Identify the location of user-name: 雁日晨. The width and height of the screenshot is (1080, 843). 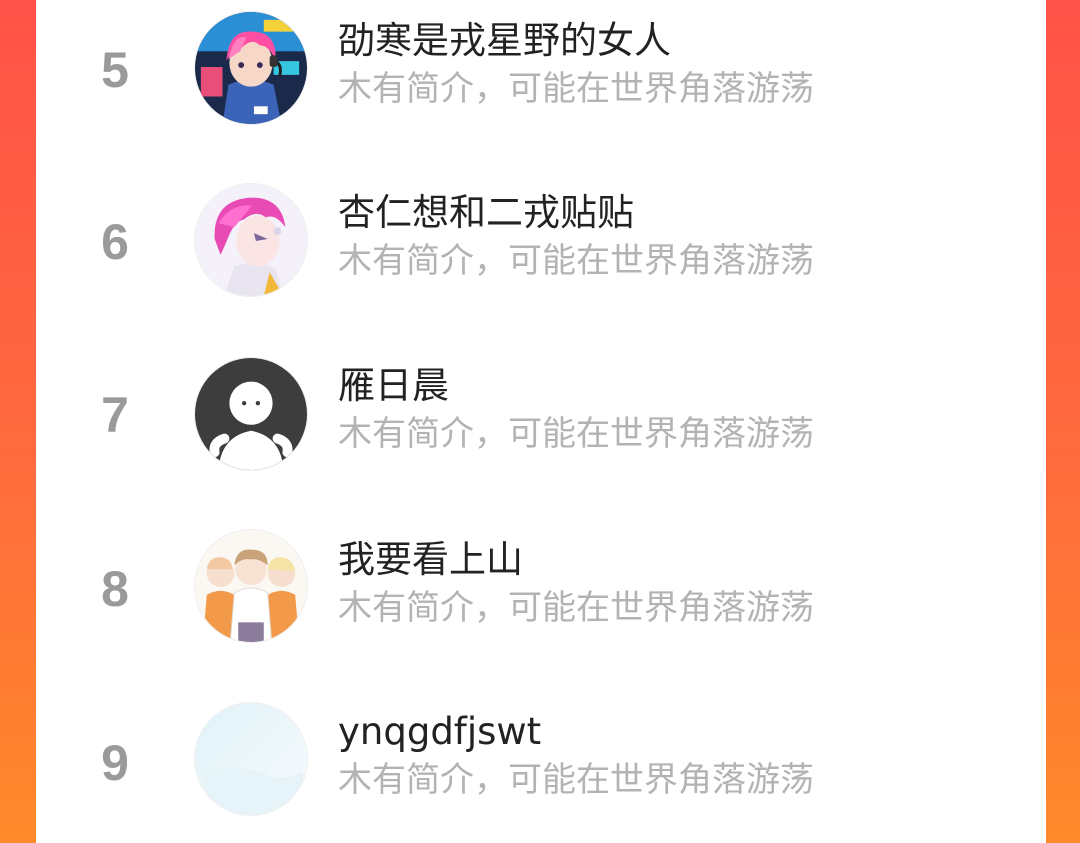
(393, 386).